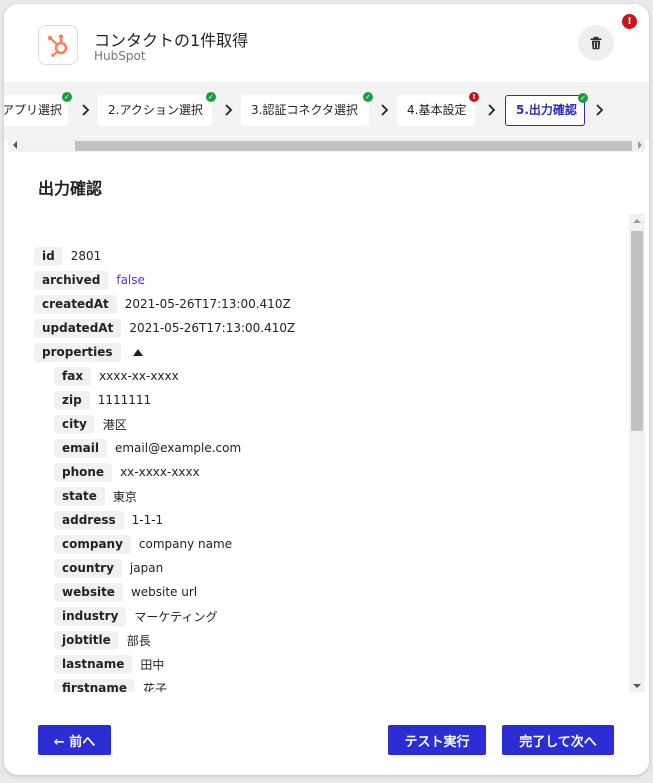  I want to click on output-row-createdat: createdAt 2021-05-26T17:13:00.410Z, so click(329, 304).